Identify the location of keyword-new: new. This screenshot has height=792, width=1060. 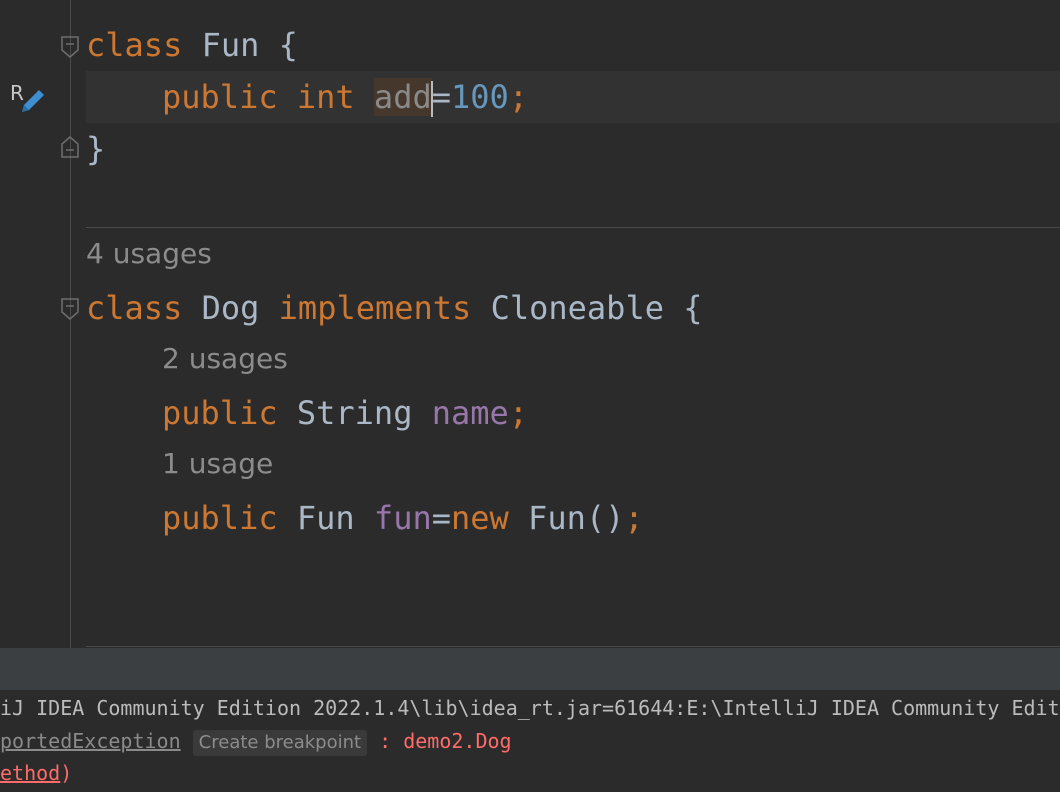
(479, 518).